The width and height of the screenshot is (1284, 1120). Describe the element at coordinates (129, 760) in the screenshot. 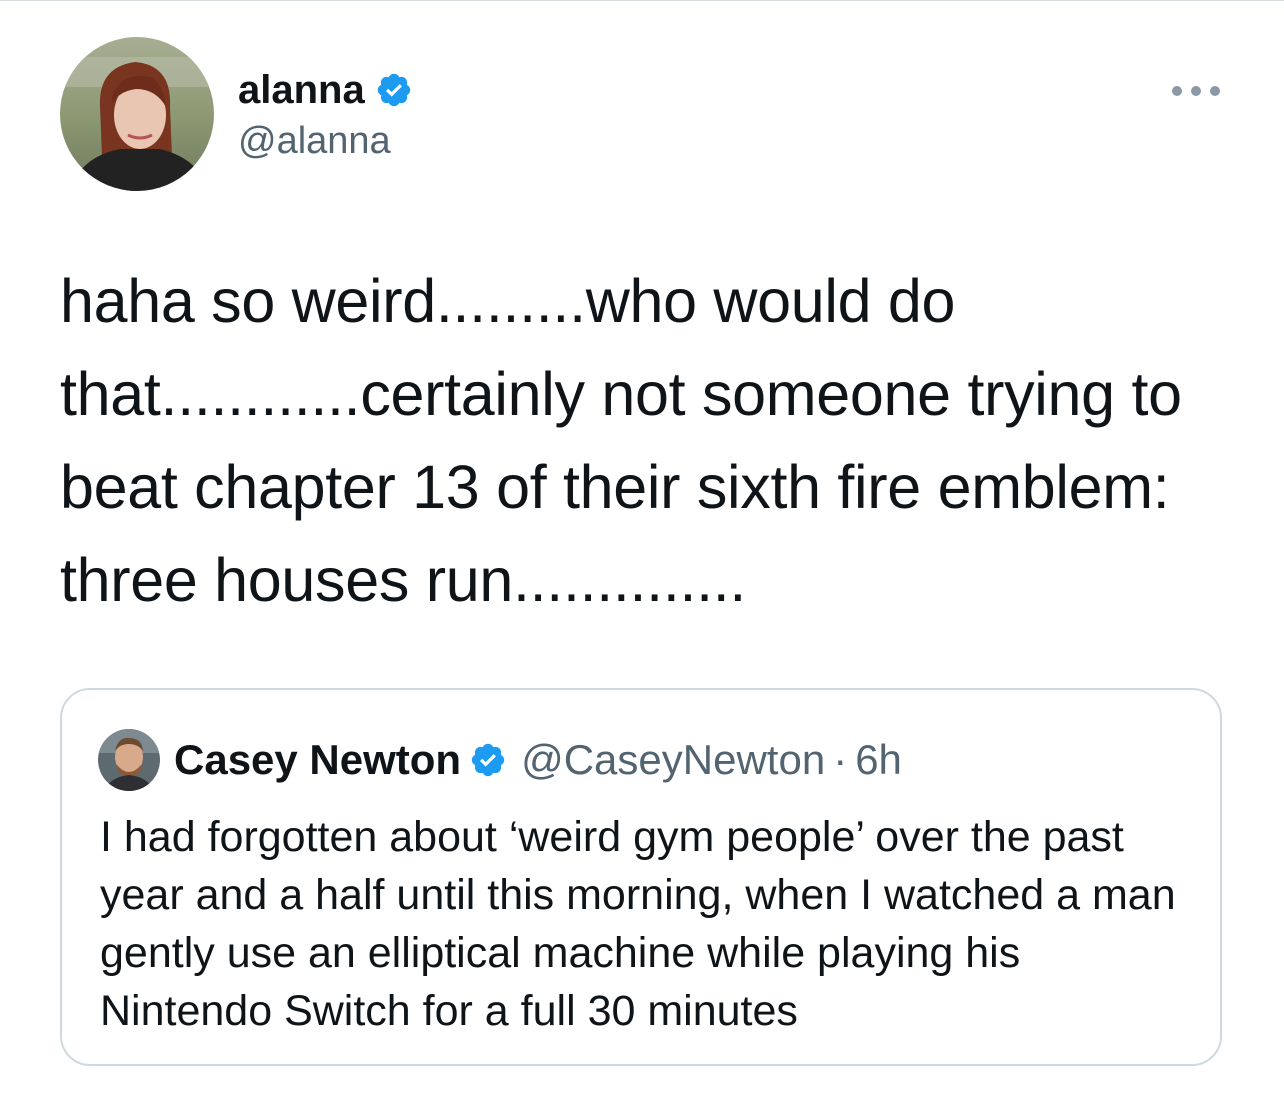

I see `quoted-author-avatar` at that location.